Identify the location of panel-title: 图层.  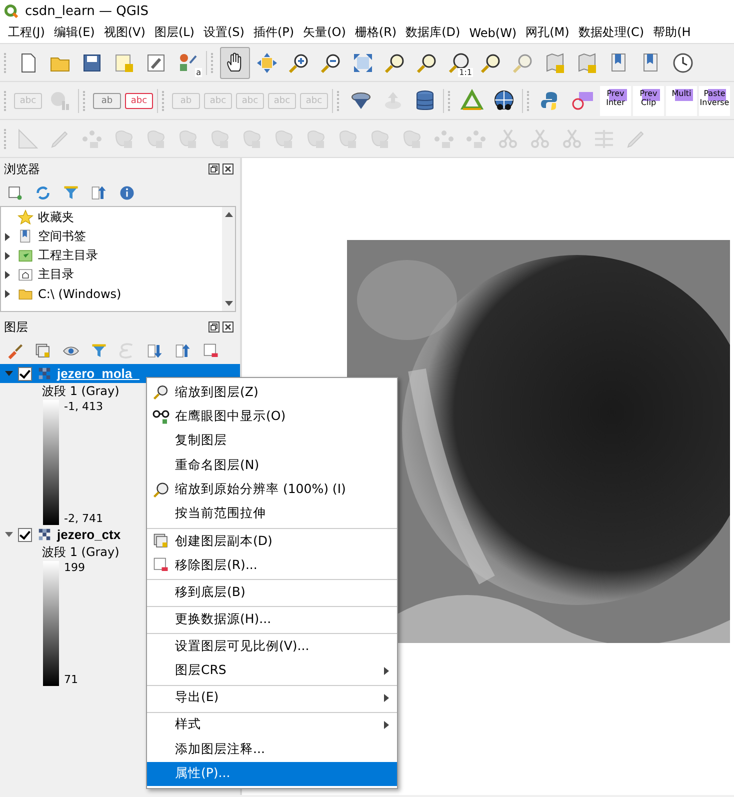
(16, 327).